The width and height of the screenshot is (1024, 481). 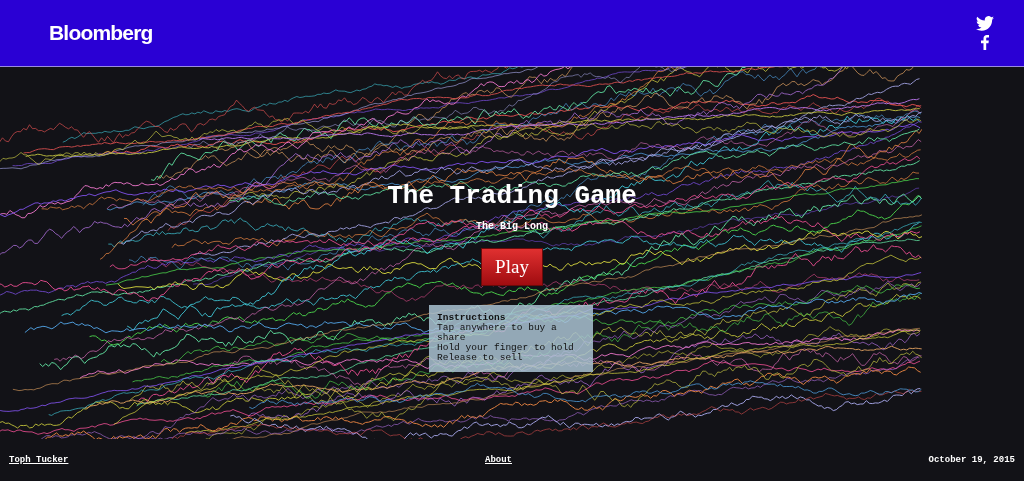 What do you see at coordinates (971, 460) in the screenshot?
I see `date-text: October 19, 2015` at bounding box center [971, 460].